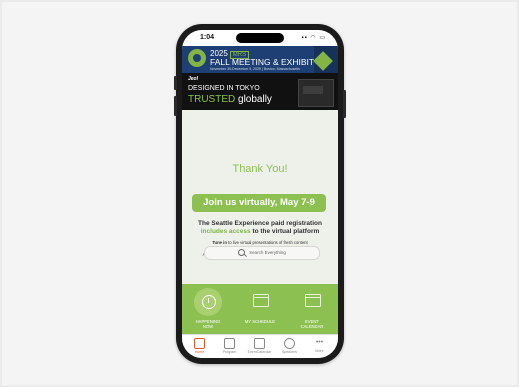 Image resolution: width=519 pixels, height=387 pixels. What do you see at coordinates (255, 99) in the screenshot?
I see `ad-globally: globally` at bounding box center [255, 99].